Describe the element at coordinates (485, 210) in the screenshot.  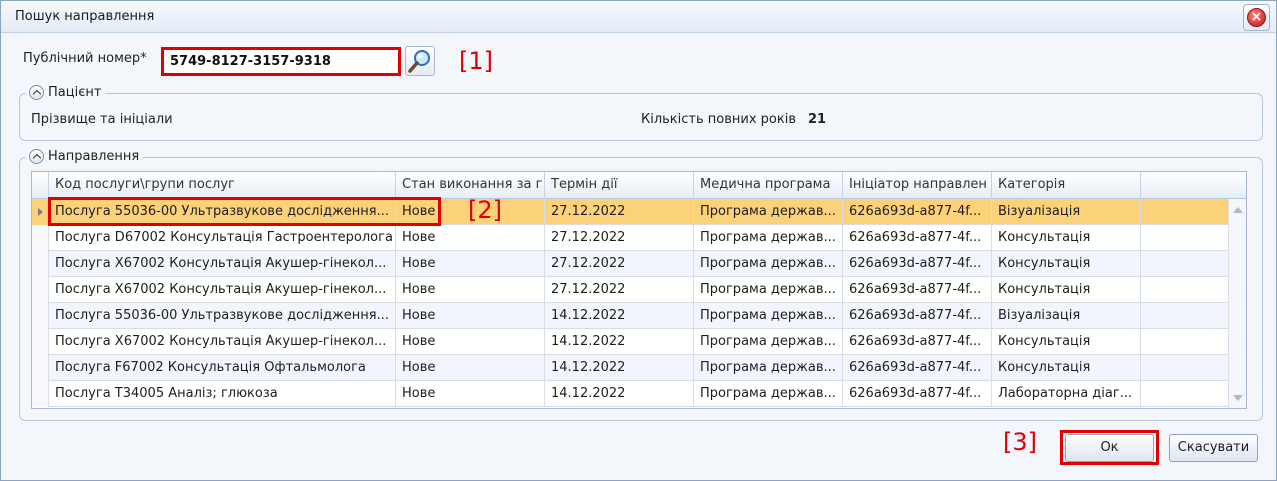
I see `annotation-marker-2: [2]` at that location.